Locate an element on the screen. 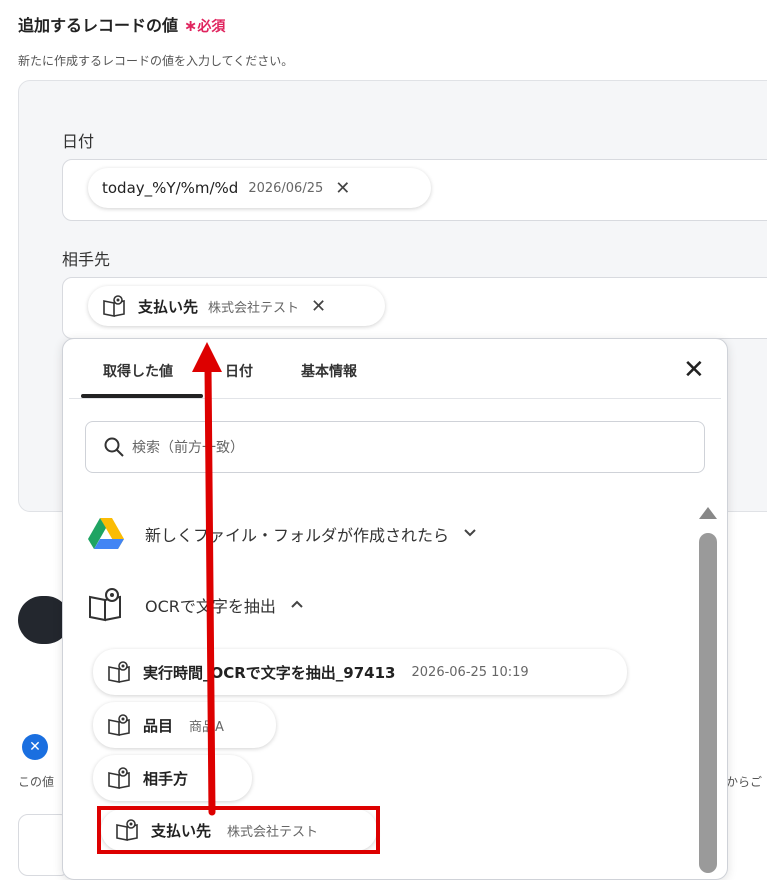 The width and height of the screenshot is (767, 880). annotation-arrow-icon is located at coordinates (207, 579).